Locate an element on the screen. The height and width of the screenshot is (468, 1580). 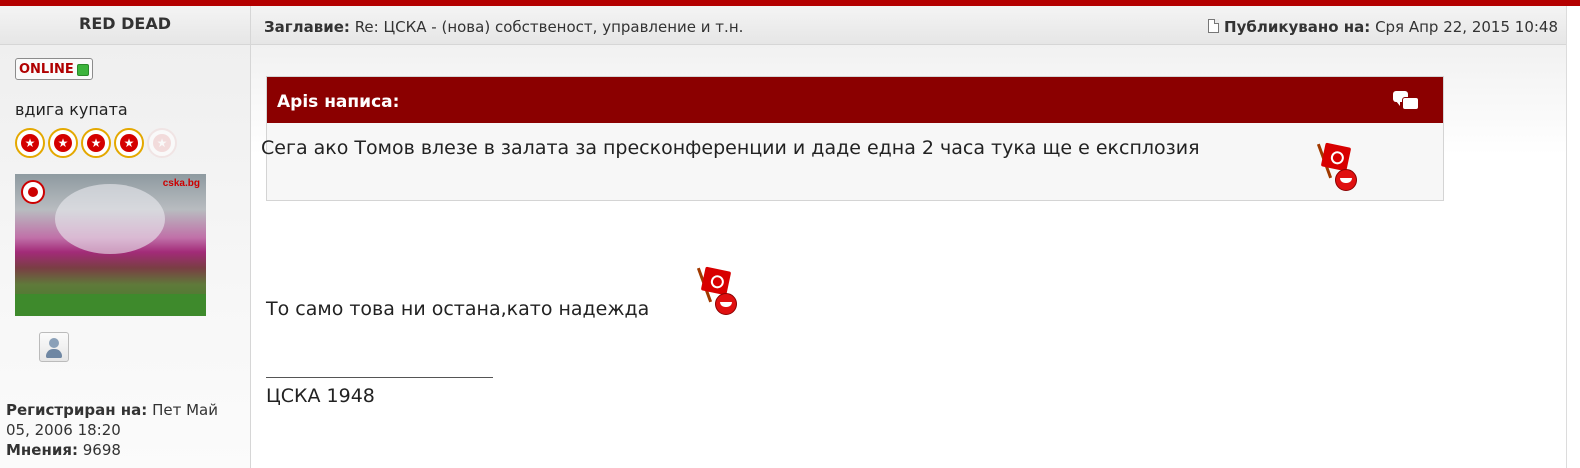
rank-stars: ★ ★ ★ ★ ★ is located at coordinates (97, 144).